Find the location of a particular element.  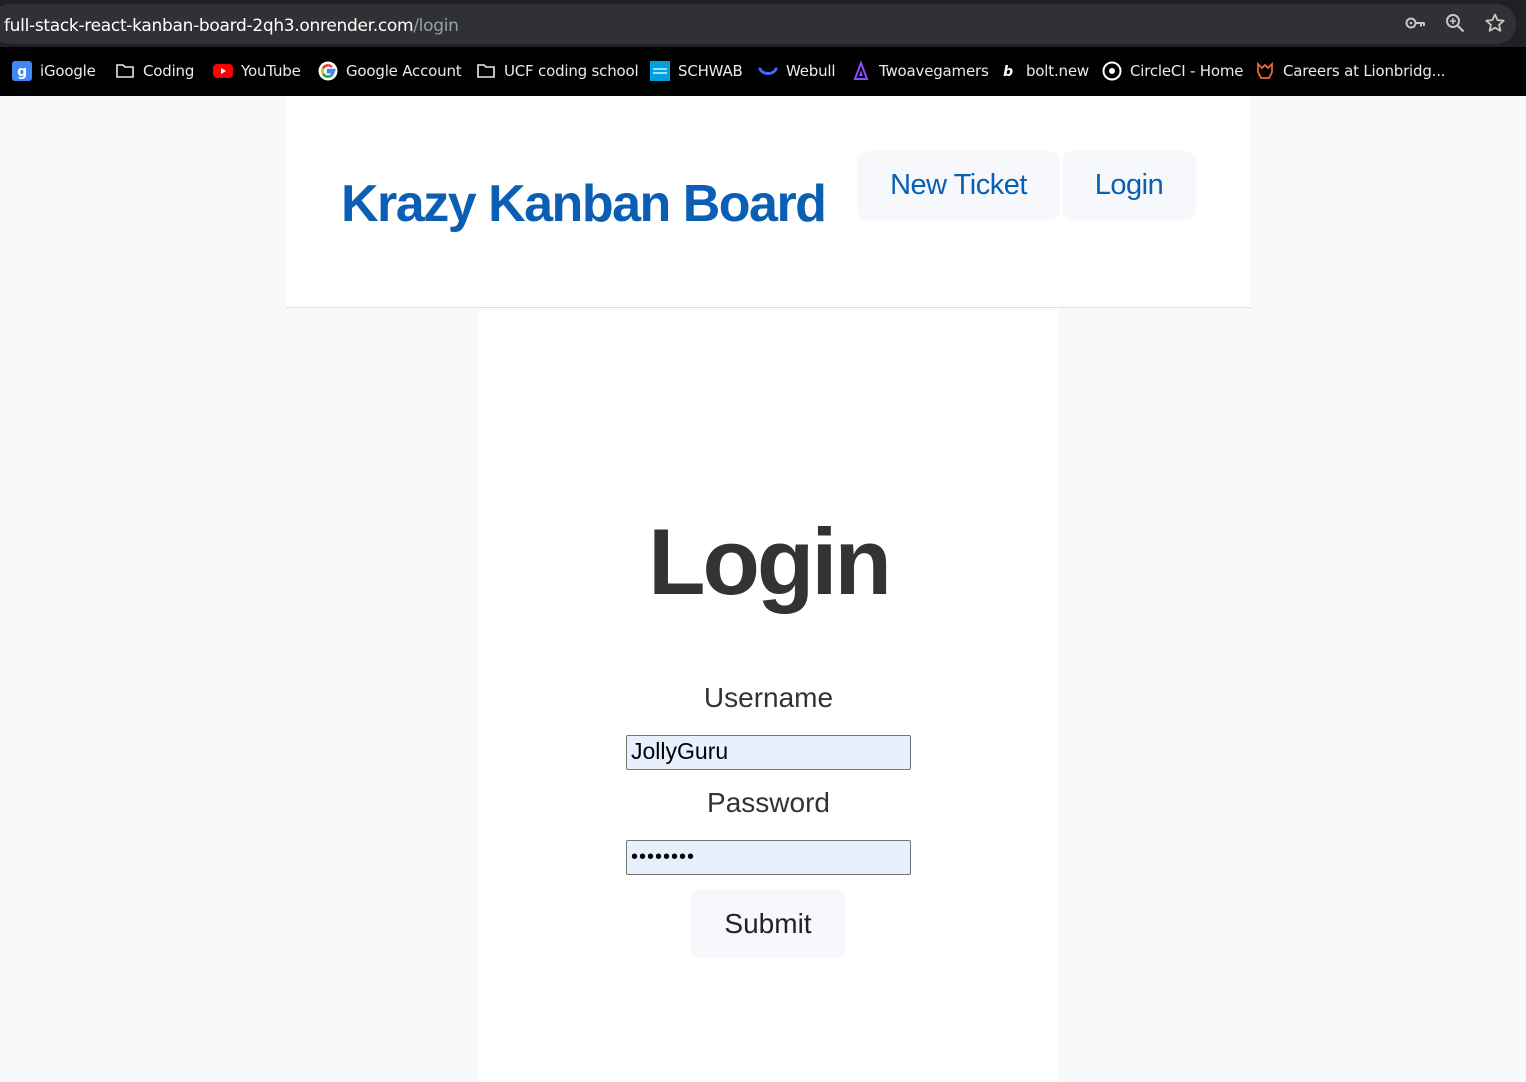

bookmark-label: iGoogle is located at coordinates (68, 71).